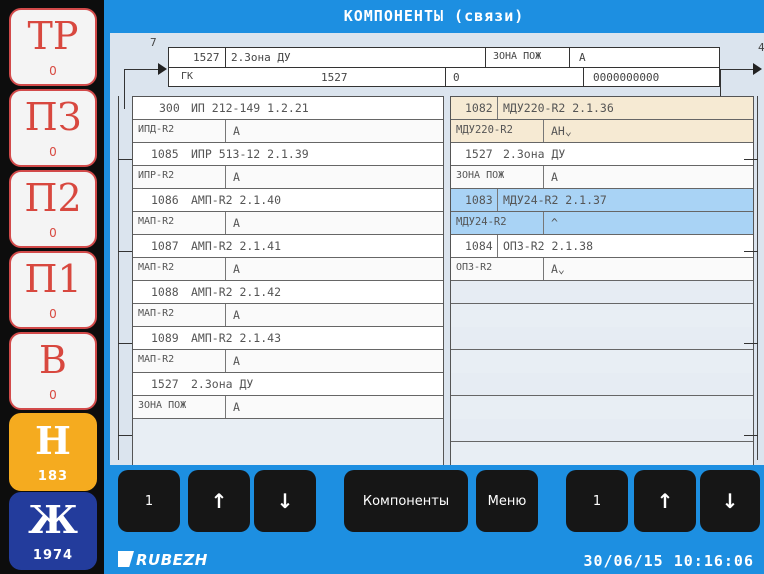  I want to click on right-page-button: 1, so click(597, 501).